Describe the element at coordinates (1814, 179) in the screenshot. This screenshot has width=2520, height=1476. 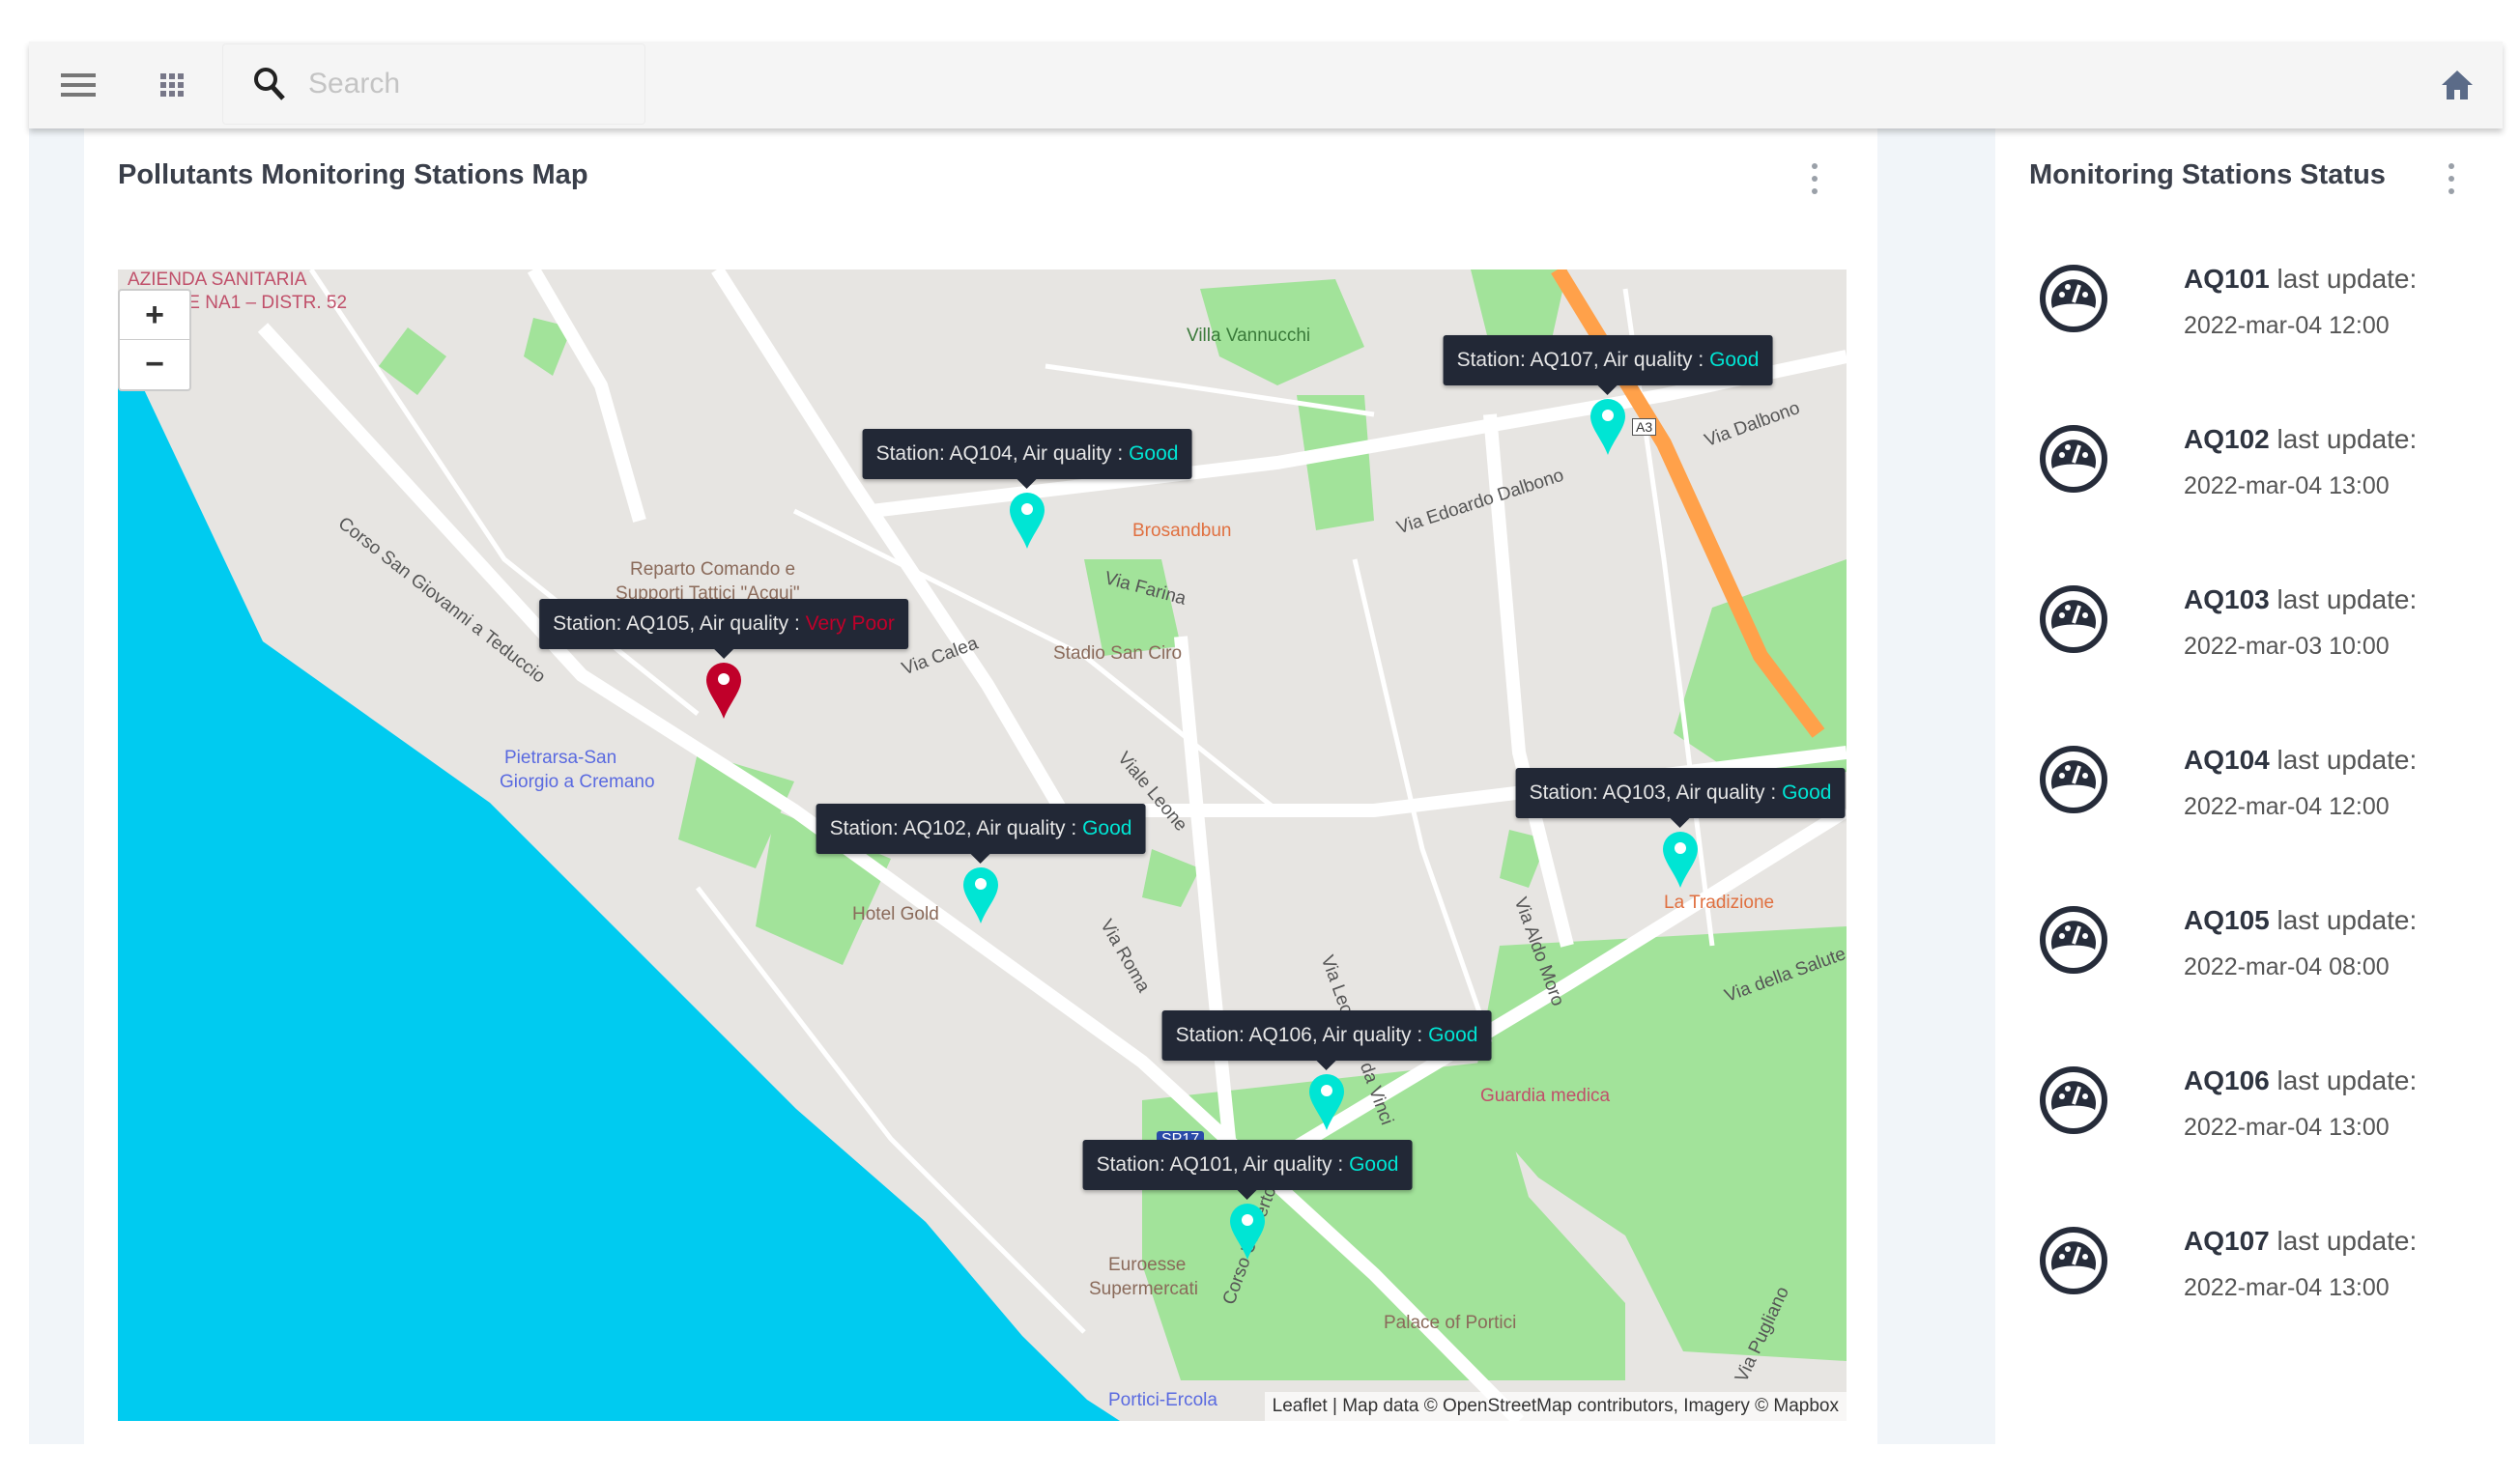
I see `map-card-menu-button` at that location.